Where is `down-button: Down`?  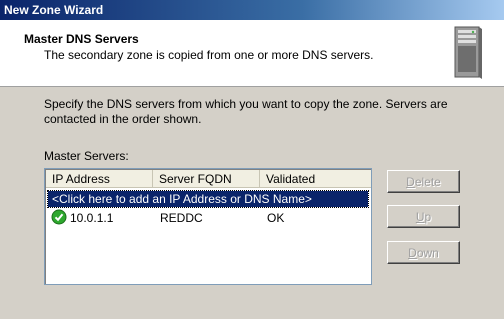
down-button: Down is located at coordinates (423, 252).